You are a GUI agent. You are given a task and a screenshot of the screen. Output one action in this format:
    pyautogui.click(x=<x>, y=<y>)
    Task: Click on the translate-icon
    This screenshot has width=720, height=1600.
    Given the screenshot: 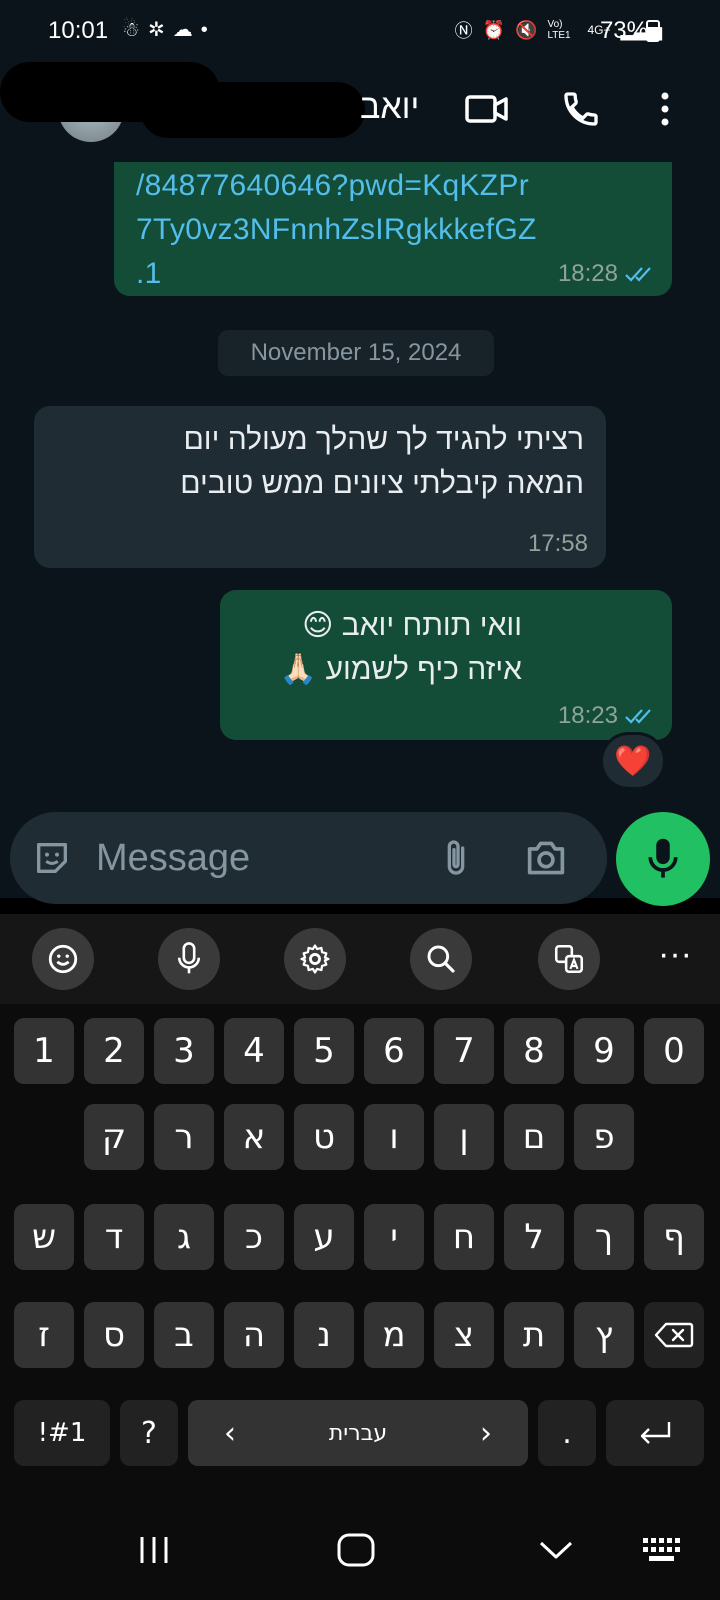 What is the action you would take?
    pyautogui.click(x=569, y=959)
    